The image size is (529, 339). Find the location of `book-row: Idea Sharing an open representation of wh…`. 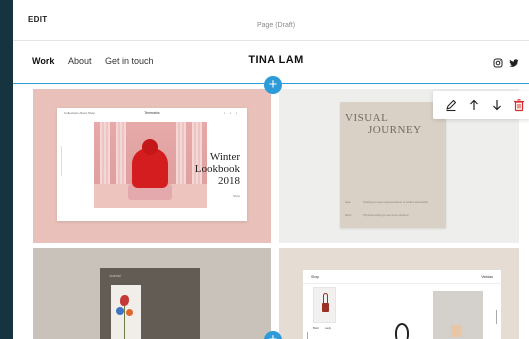

book-row: Idea Sharing an open representation of wh… is located at coordinates (386, 202).